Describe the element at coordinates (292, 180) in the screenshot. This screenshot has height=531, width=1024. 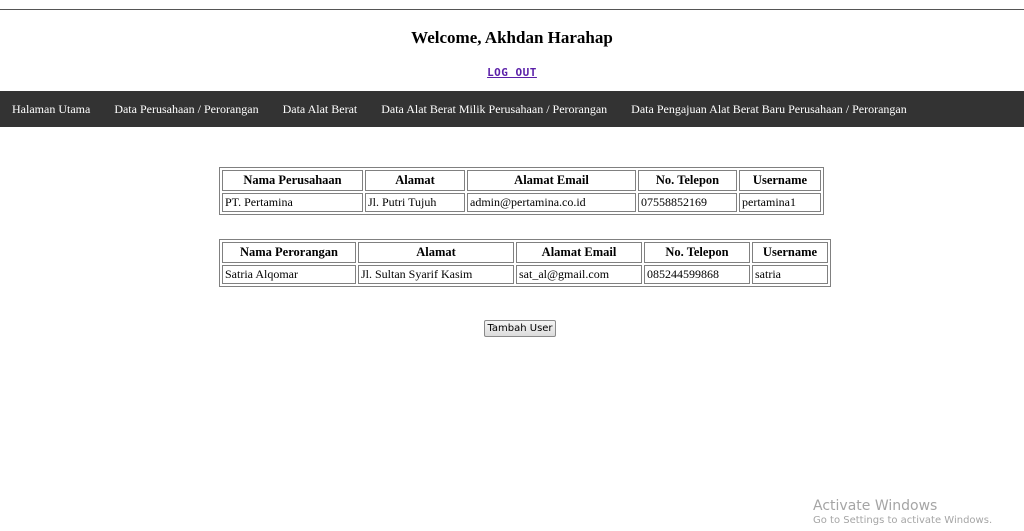
I see `column-header: Nama Perusahaan` at that location.